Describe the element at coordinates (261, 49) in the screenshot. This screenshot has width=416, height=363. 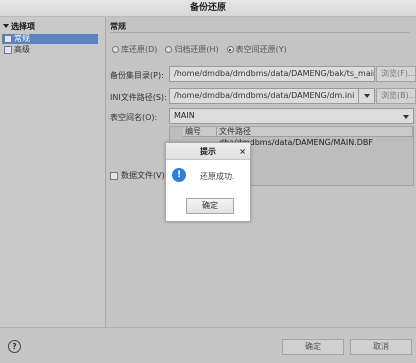
I see `radio-label: 表空间还原(Y)` at that location.